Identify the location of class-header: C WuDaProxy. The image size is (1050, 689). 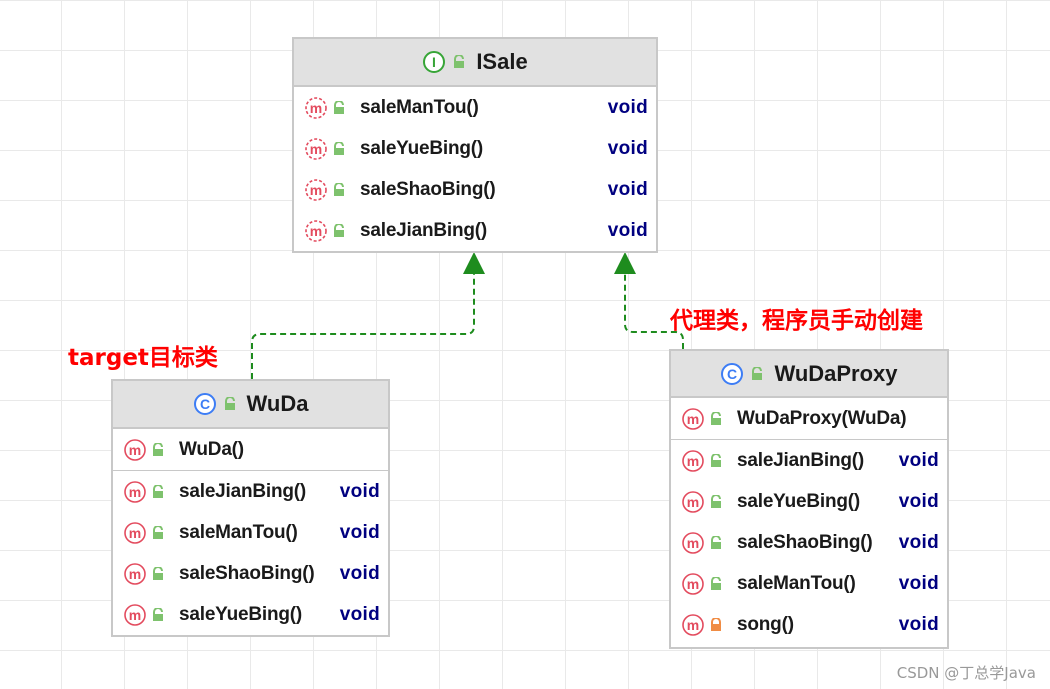
(809, 374).